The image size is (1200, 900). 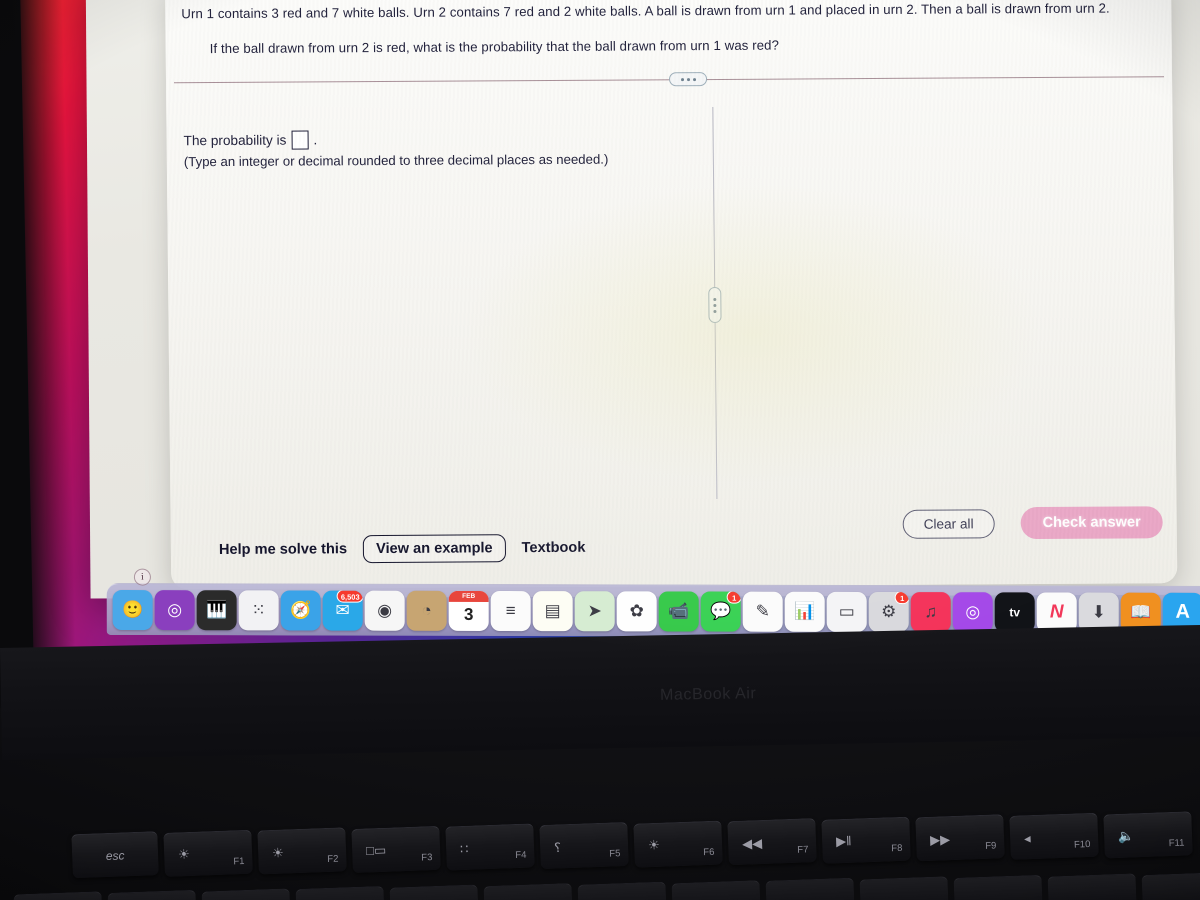 What do you see at coordinates (715, 305) in the screenshot?
I see `ellipsis-vertical-icon` at bounding box center [715, 305].